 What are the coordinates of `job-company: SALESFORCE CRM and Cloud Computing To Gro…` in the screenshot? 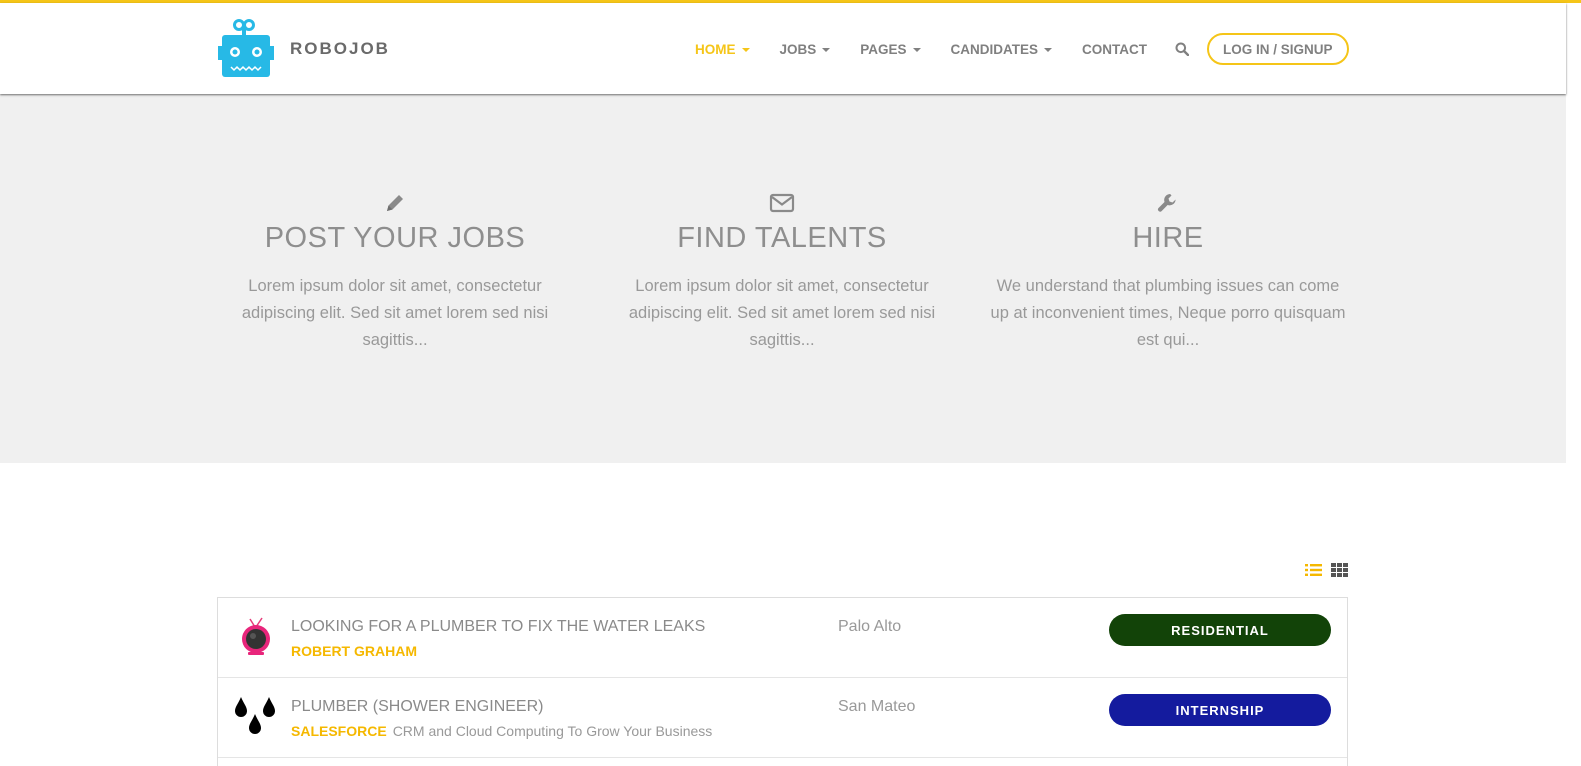 It's located at (501, 731).